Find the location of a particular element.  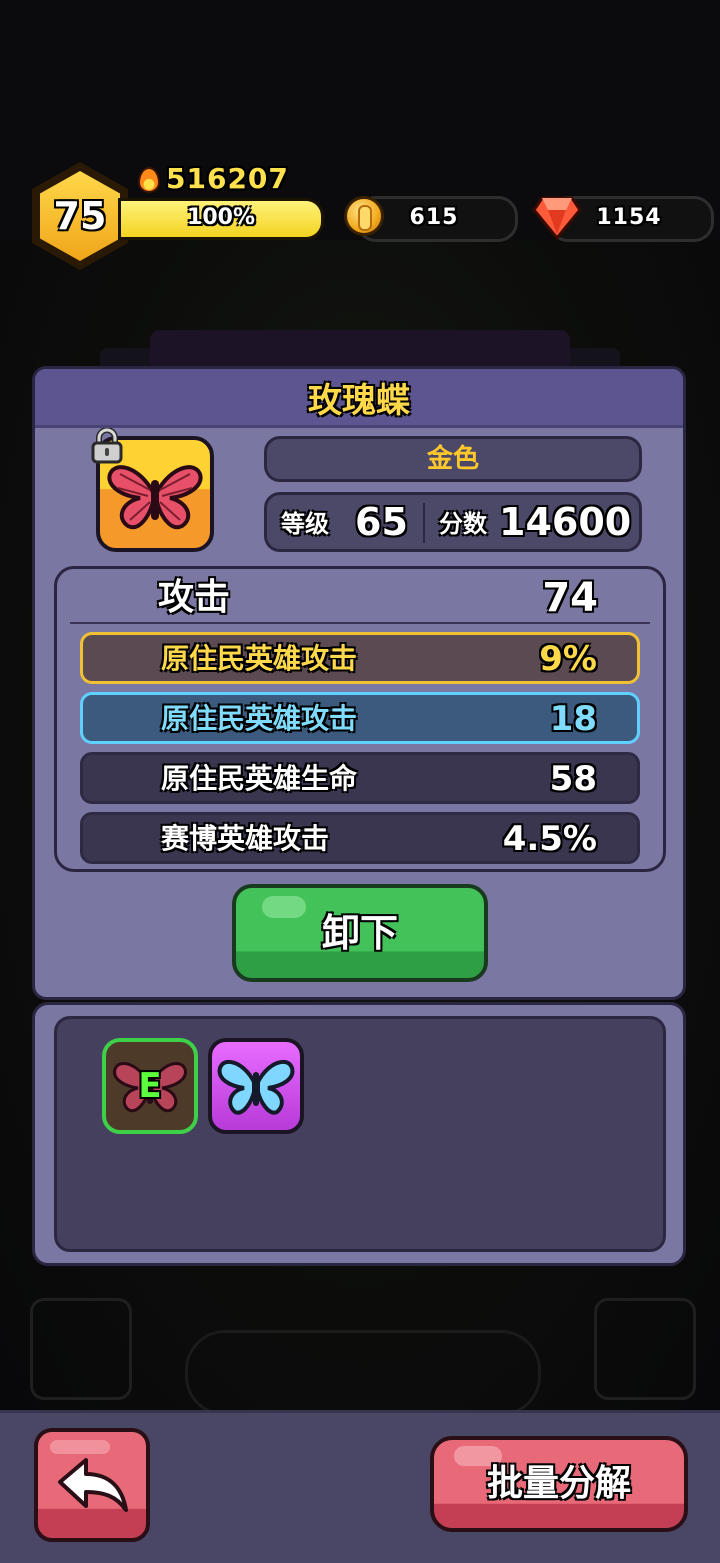

player-level: 75 is located at coordinates (80, 216).